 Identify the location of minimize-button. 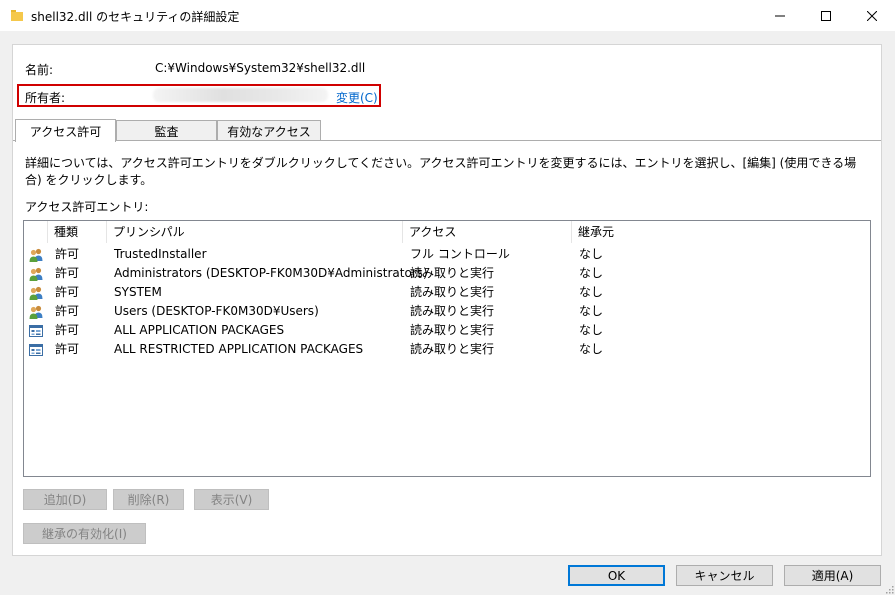
(780, 15).